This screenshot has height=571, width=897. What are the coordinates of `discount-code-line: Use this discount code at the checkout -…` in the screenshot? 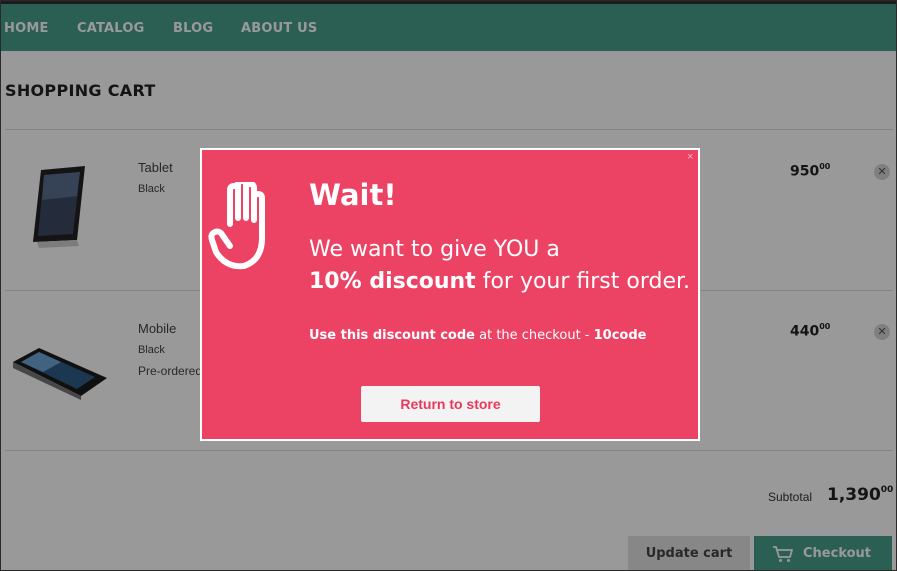 It's located at (478, 335).